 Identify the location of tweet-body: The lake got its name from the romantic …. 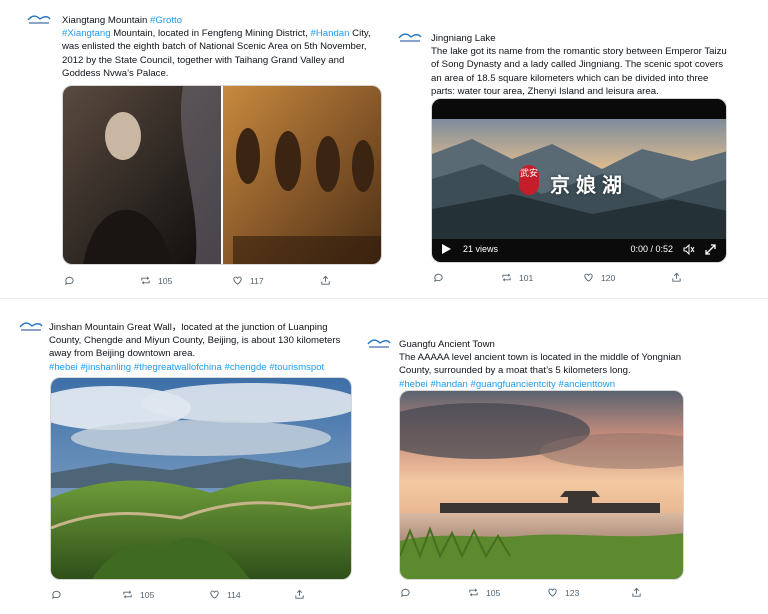
(579, 71).